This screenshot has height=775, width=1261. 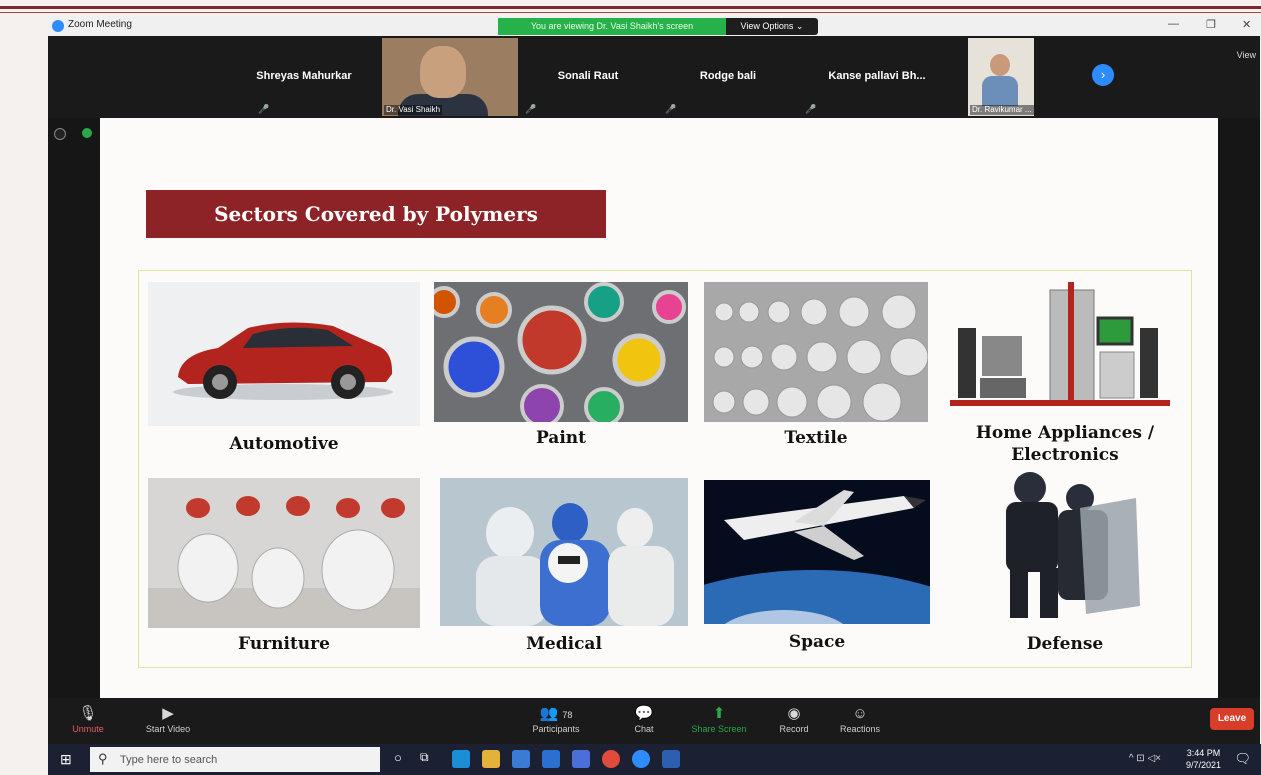 What do you see at coordinates (641, 759) in the screenshot?
I see `zoom-taskbar-icon` at bounding box center [641, 759].